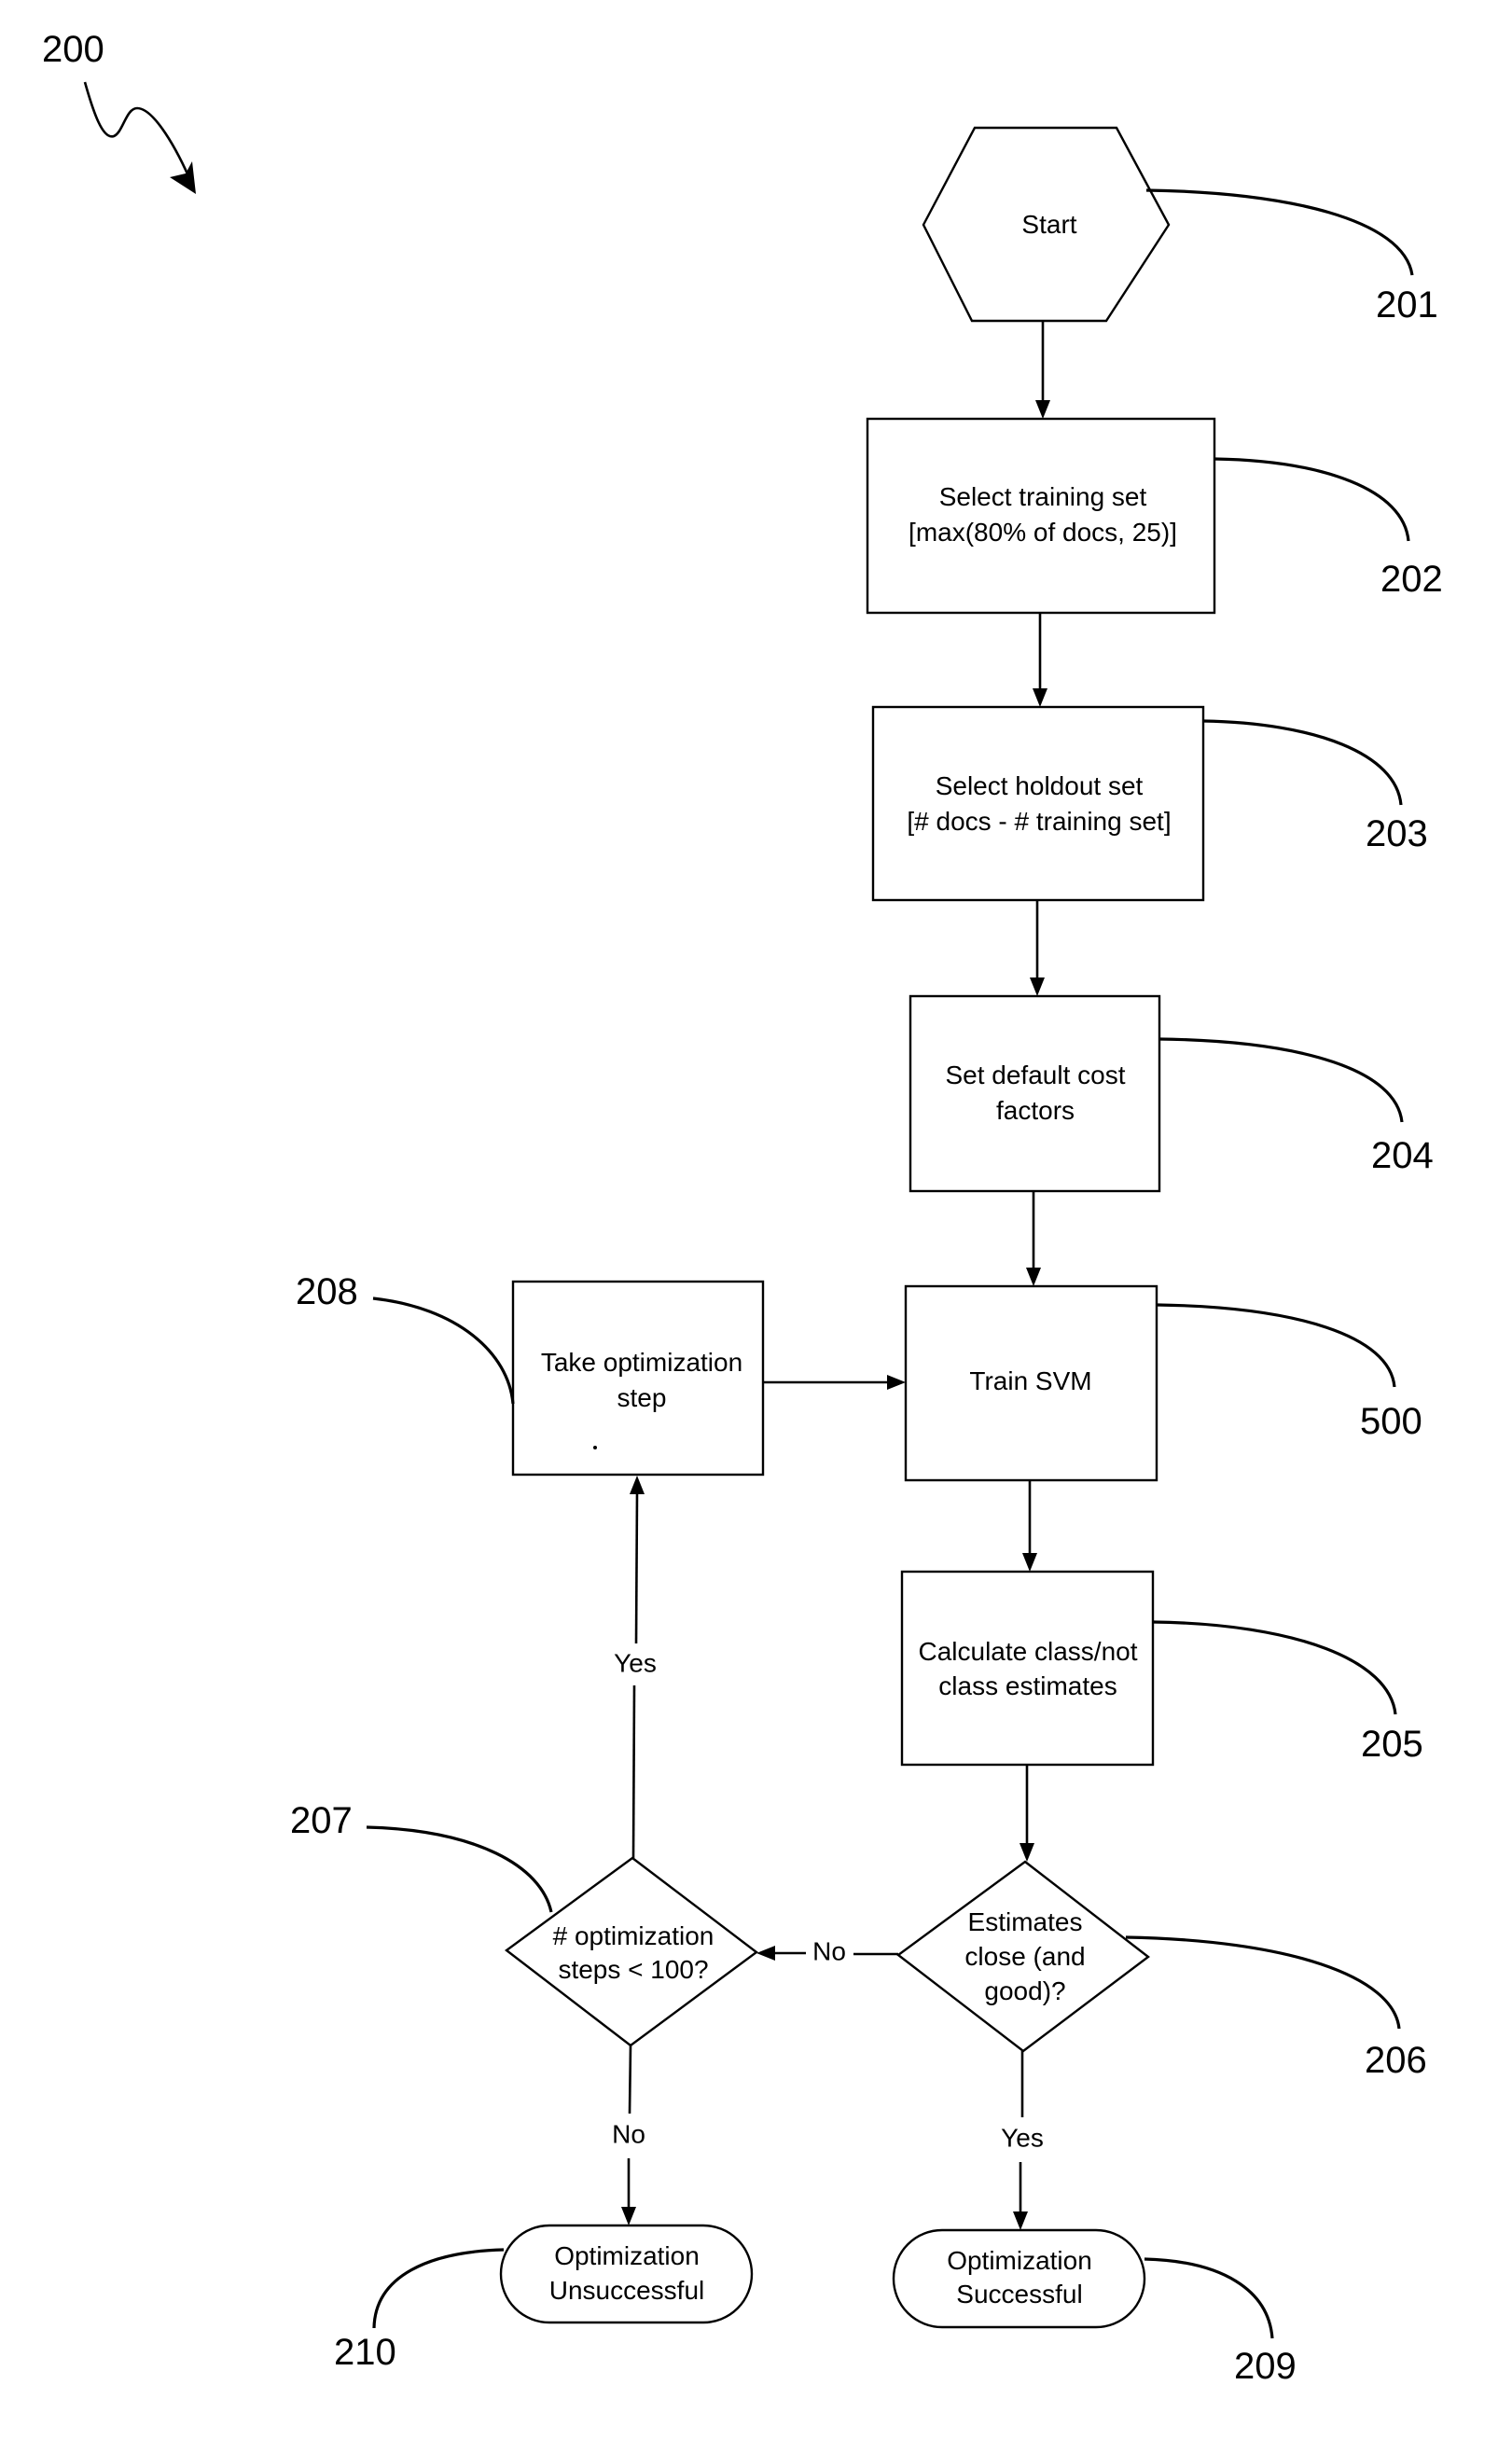  What do you see at coordinates (641, 1363) in the screenshot?
I see `node-label-line-1: Take optimization` at bounding box center [641, 1363].